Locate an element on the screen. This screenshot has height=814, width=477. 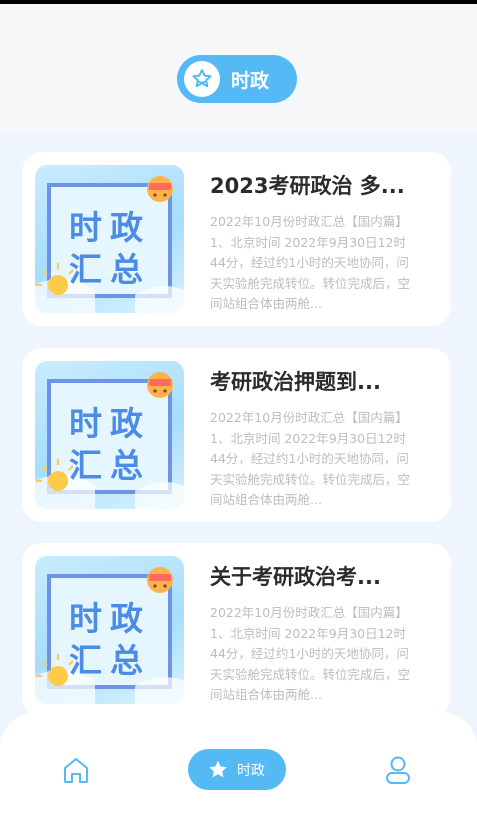
home-icon is located at coordinates (76, 770).